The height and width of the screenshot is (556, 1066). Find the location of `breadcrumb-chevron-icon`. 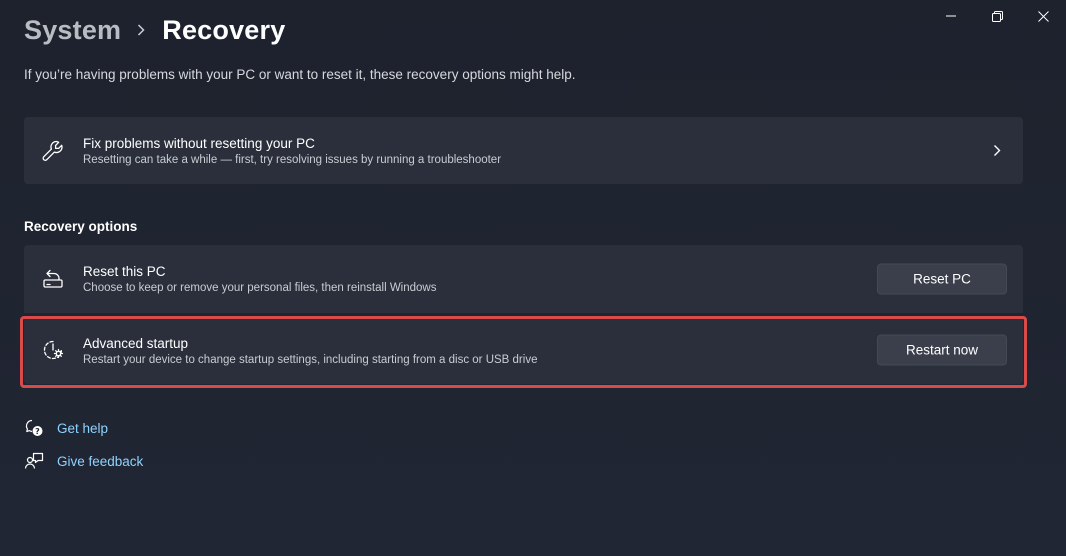

breadcrumb-chevron-icon is located at coordinates (141, 30).